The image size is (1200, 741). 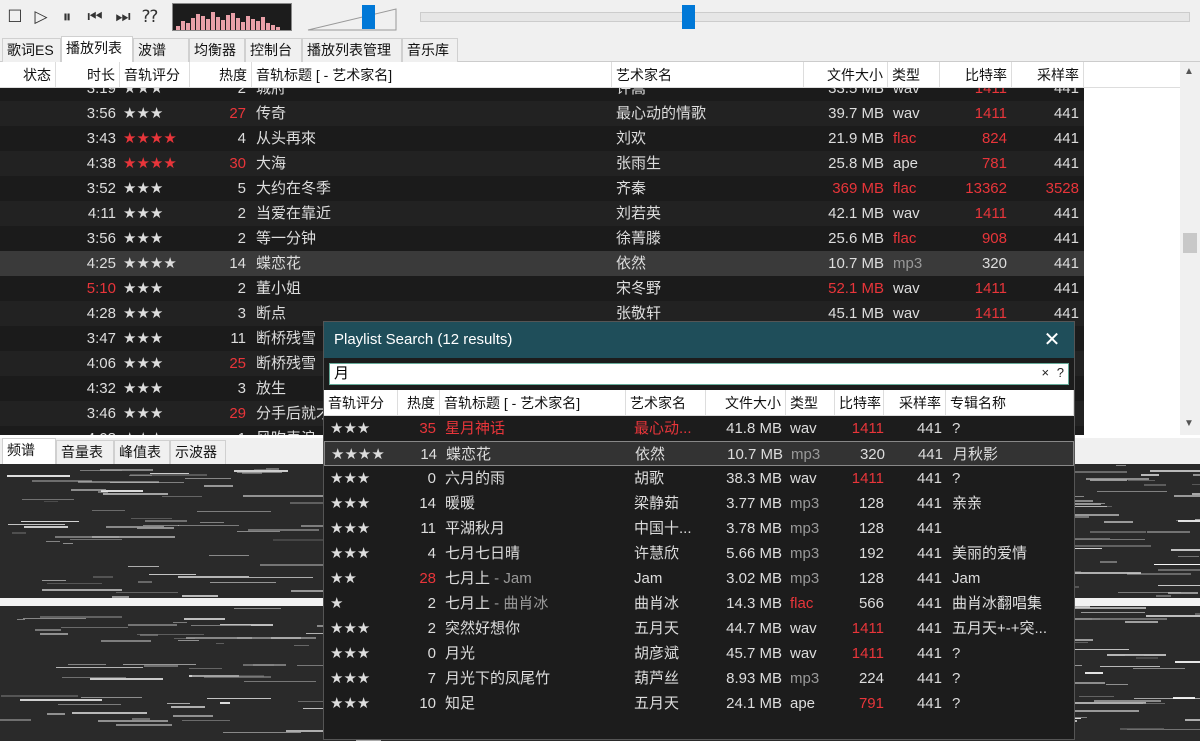 What do you see at coordinates (241, 213) in the screenshot?
I see `cell-heat: 2` at bounding box center [241, 213].